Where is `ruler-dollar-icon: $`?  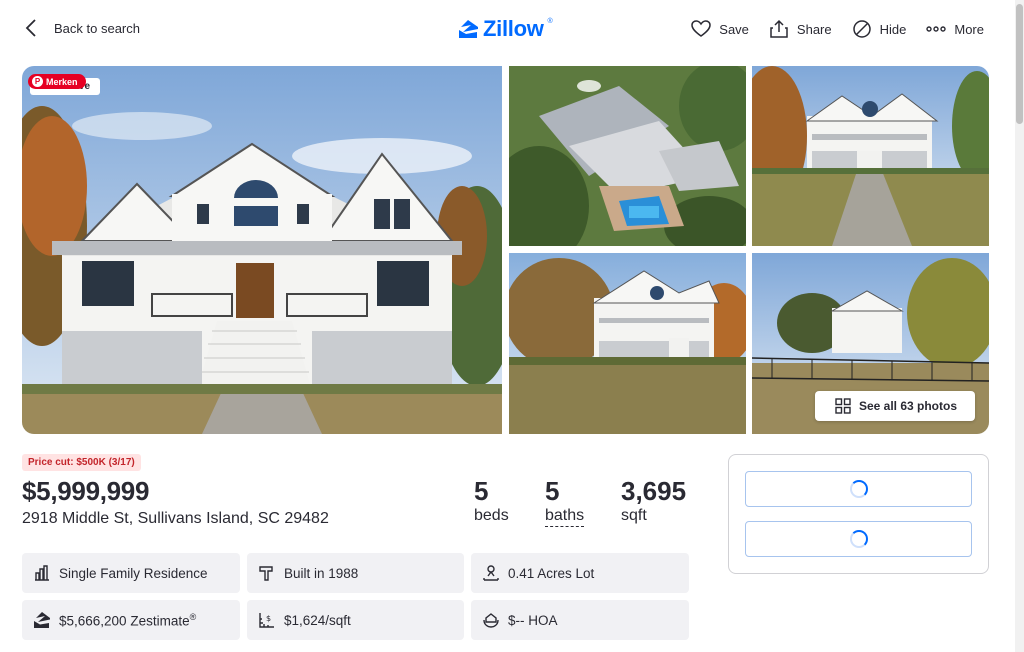
ruler-dollar-icon: $ is located at coordinates (266, 620).